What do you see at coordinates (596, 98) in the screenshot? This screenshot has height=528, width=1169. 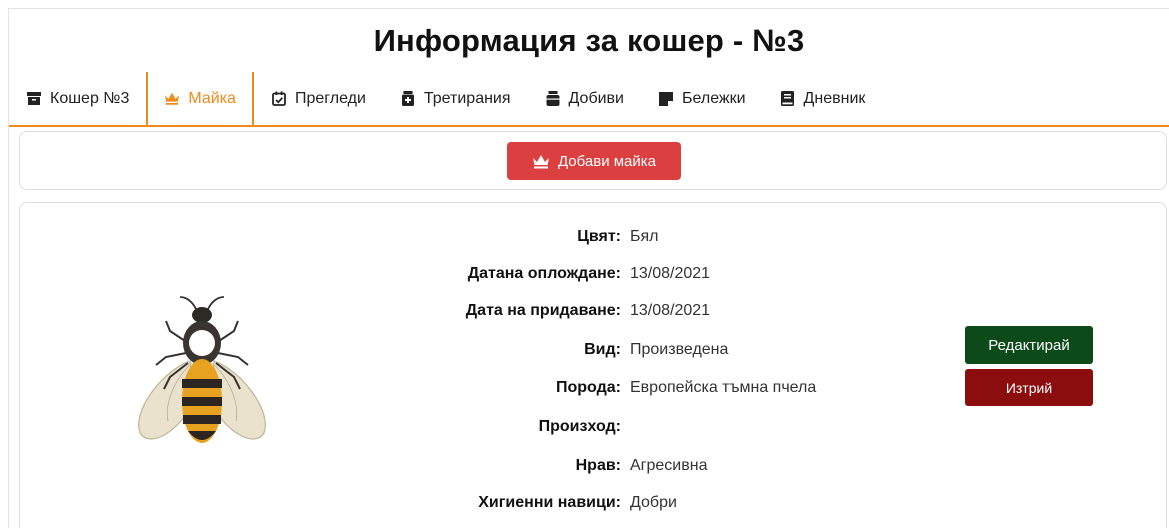 I see `tab-label: Добиви` at bounding box center [596, 98].